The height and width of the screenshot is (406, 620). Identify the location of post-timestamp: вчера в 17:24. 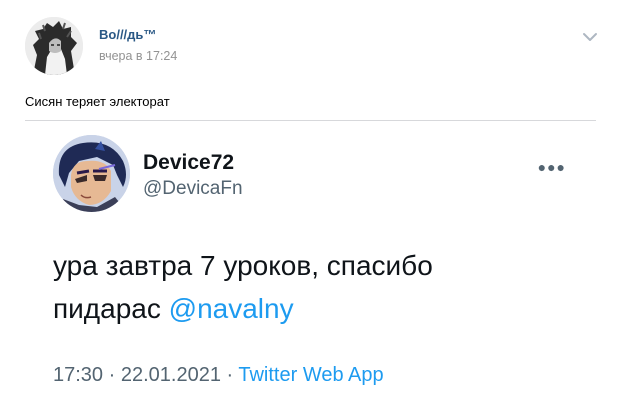
(138, 56).